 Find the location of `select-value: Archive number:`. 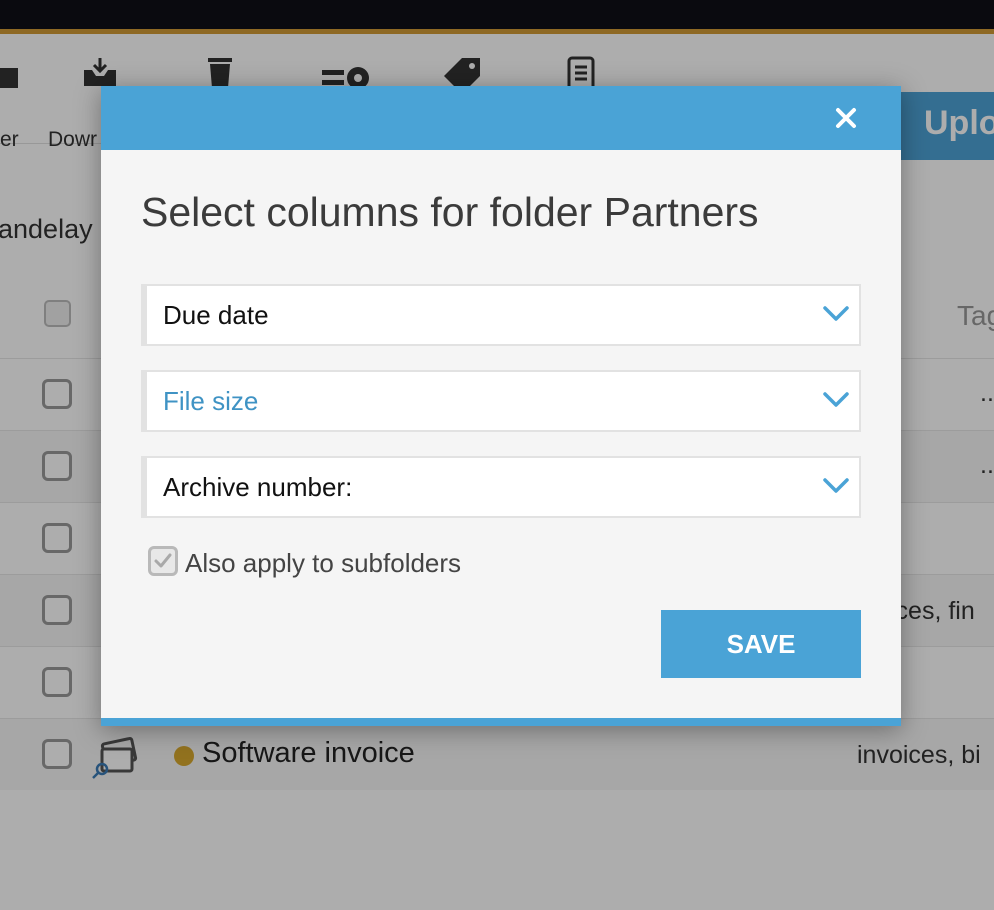

select-value: Archive number: is located at coordinates (258, 487).